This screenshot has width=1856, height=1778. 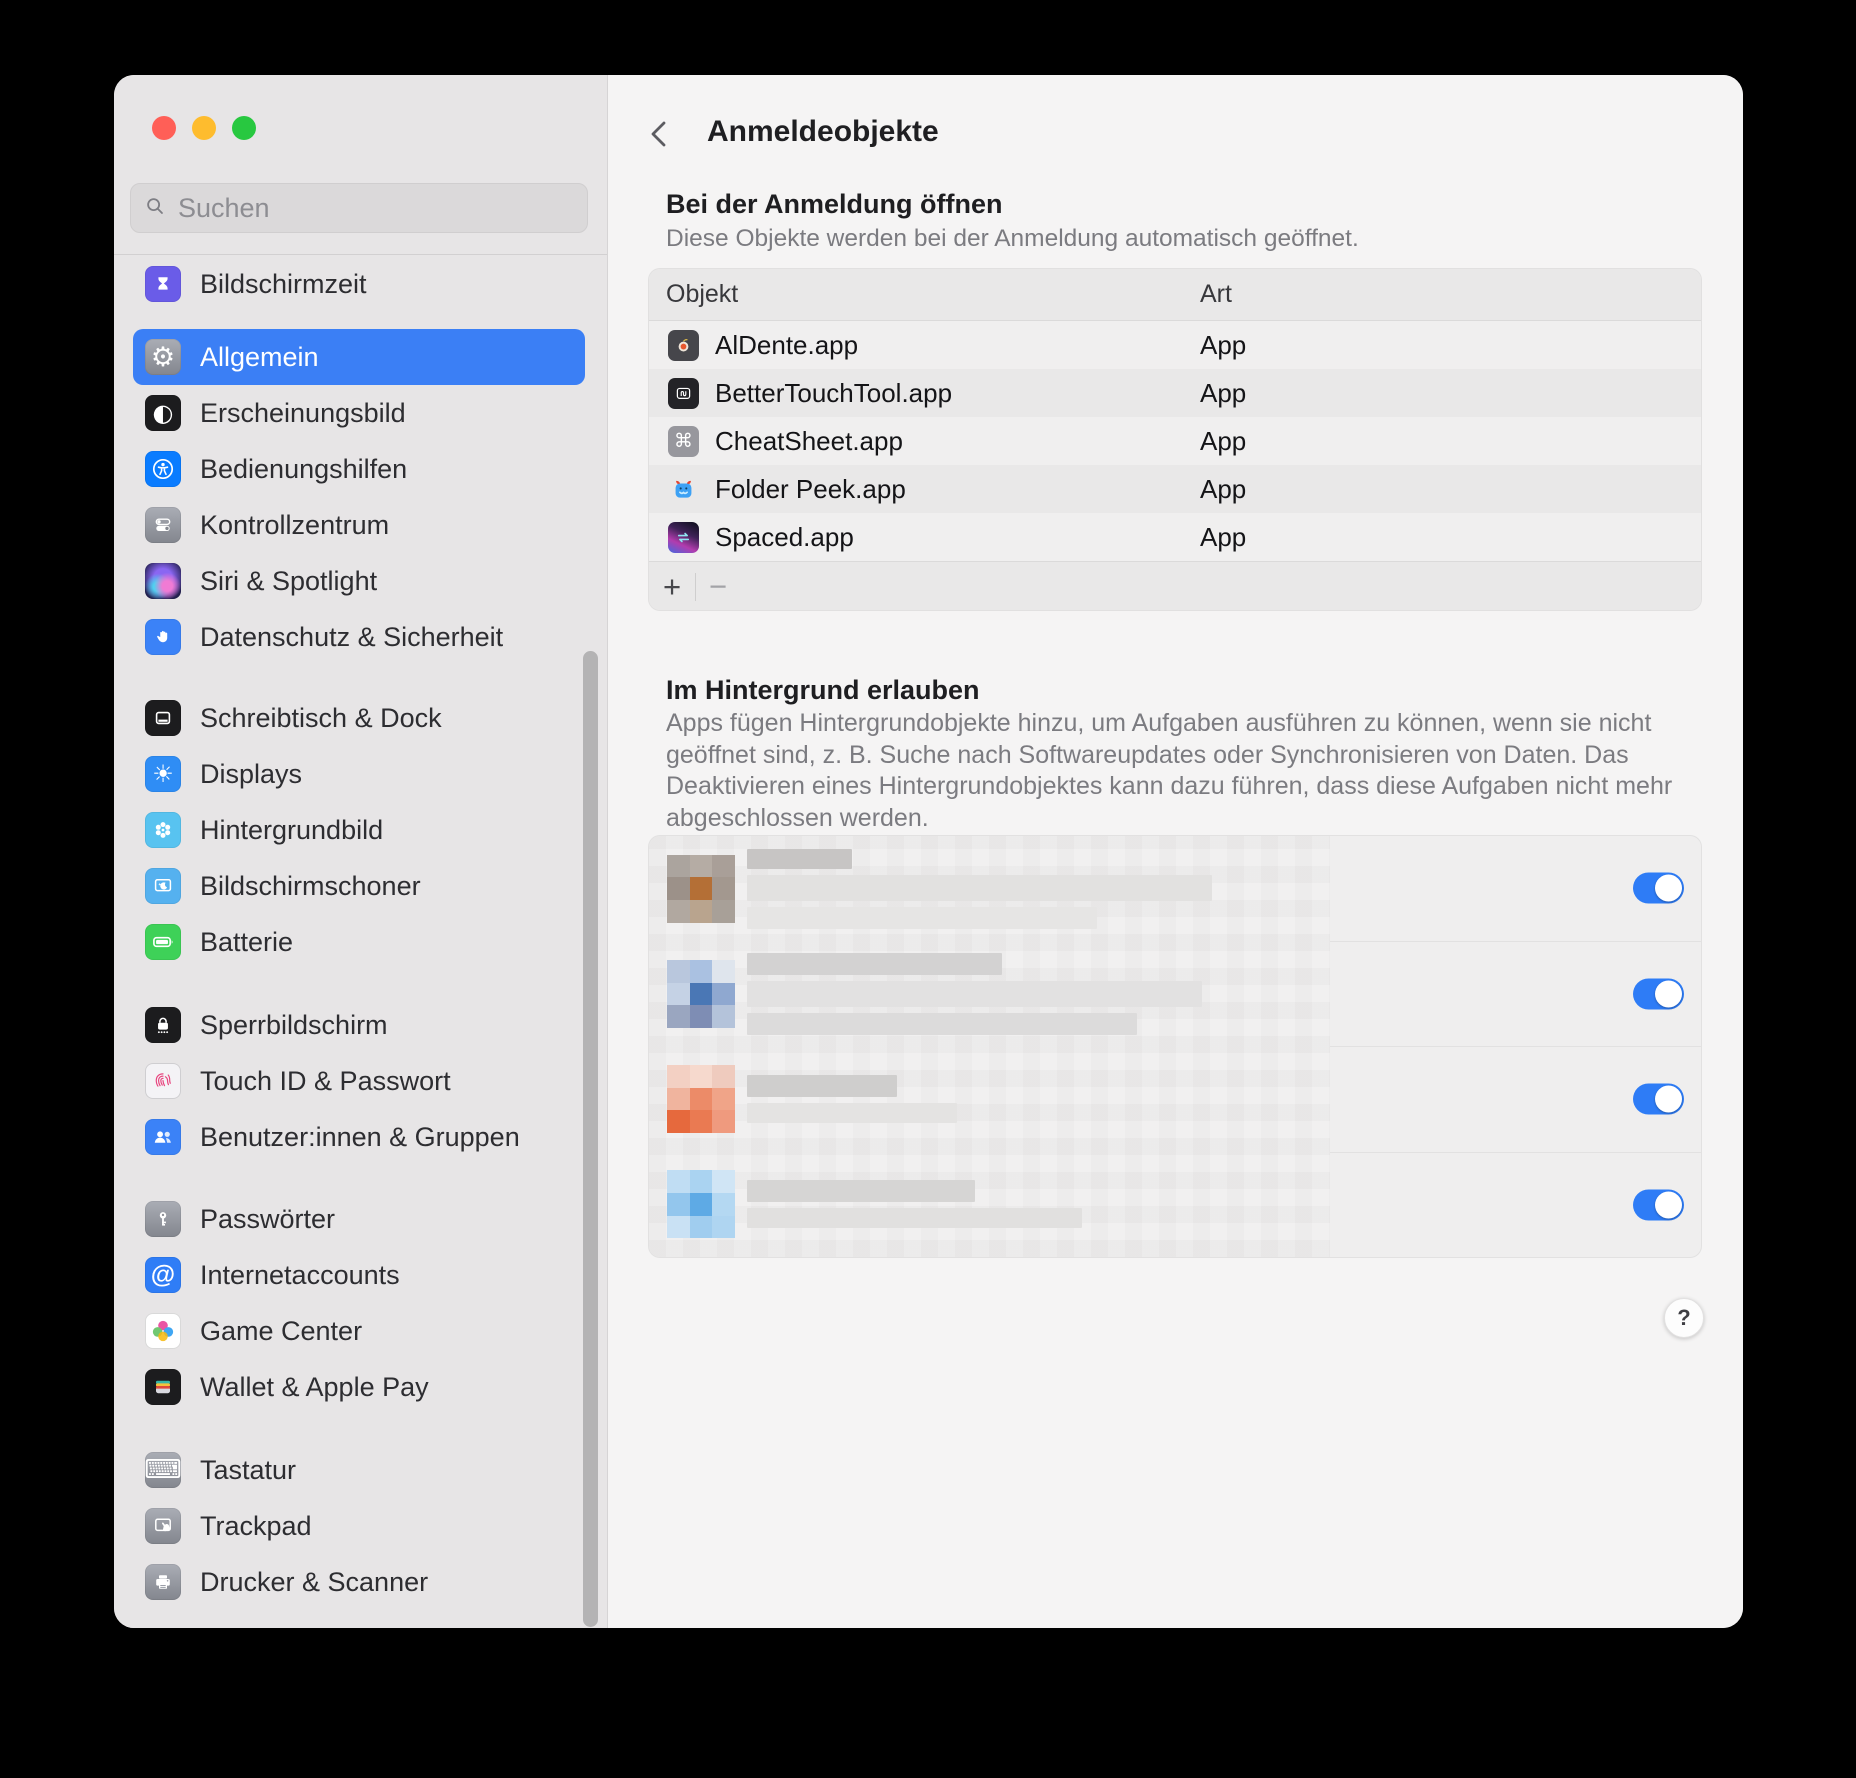 I want to click on help-button: ?, so click(x=1684, y=1318).